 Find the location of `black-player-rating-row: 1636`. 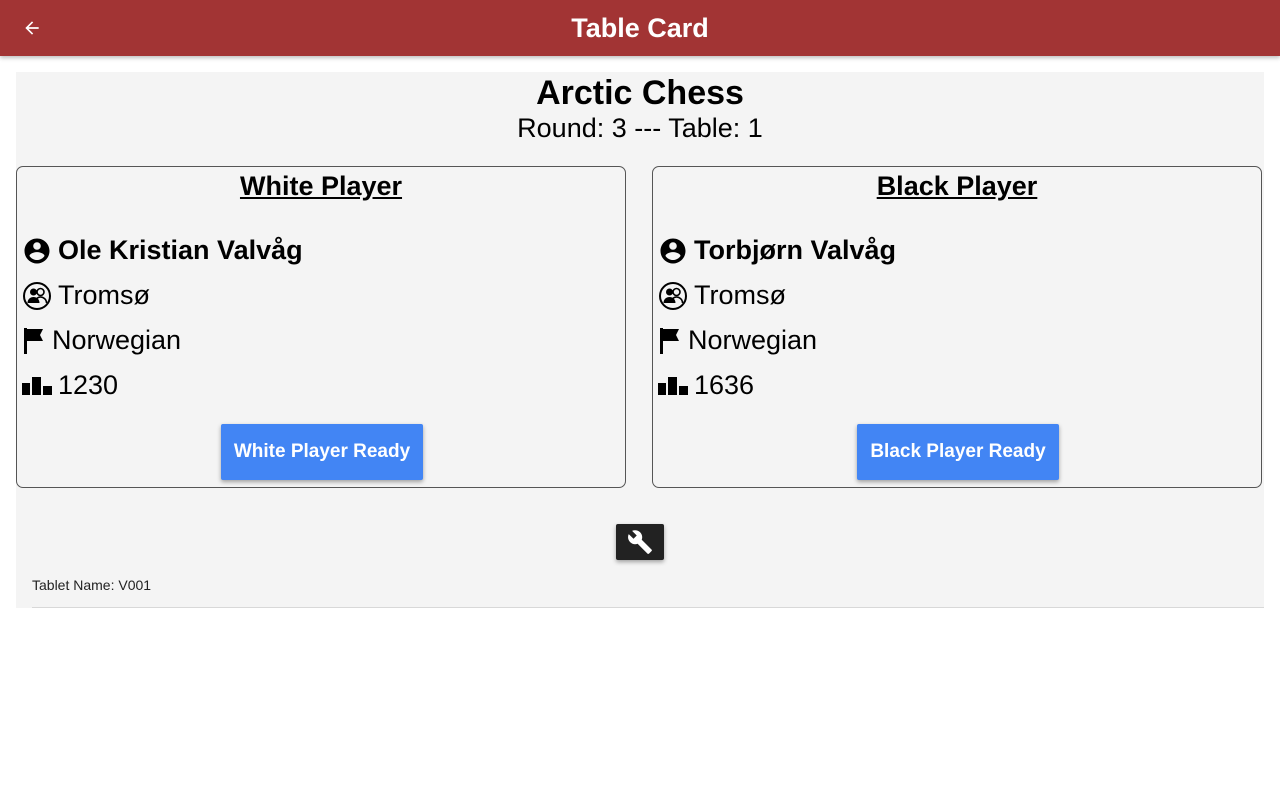

black-player-rating-row: 1636 is located at coordinates (706, 385).